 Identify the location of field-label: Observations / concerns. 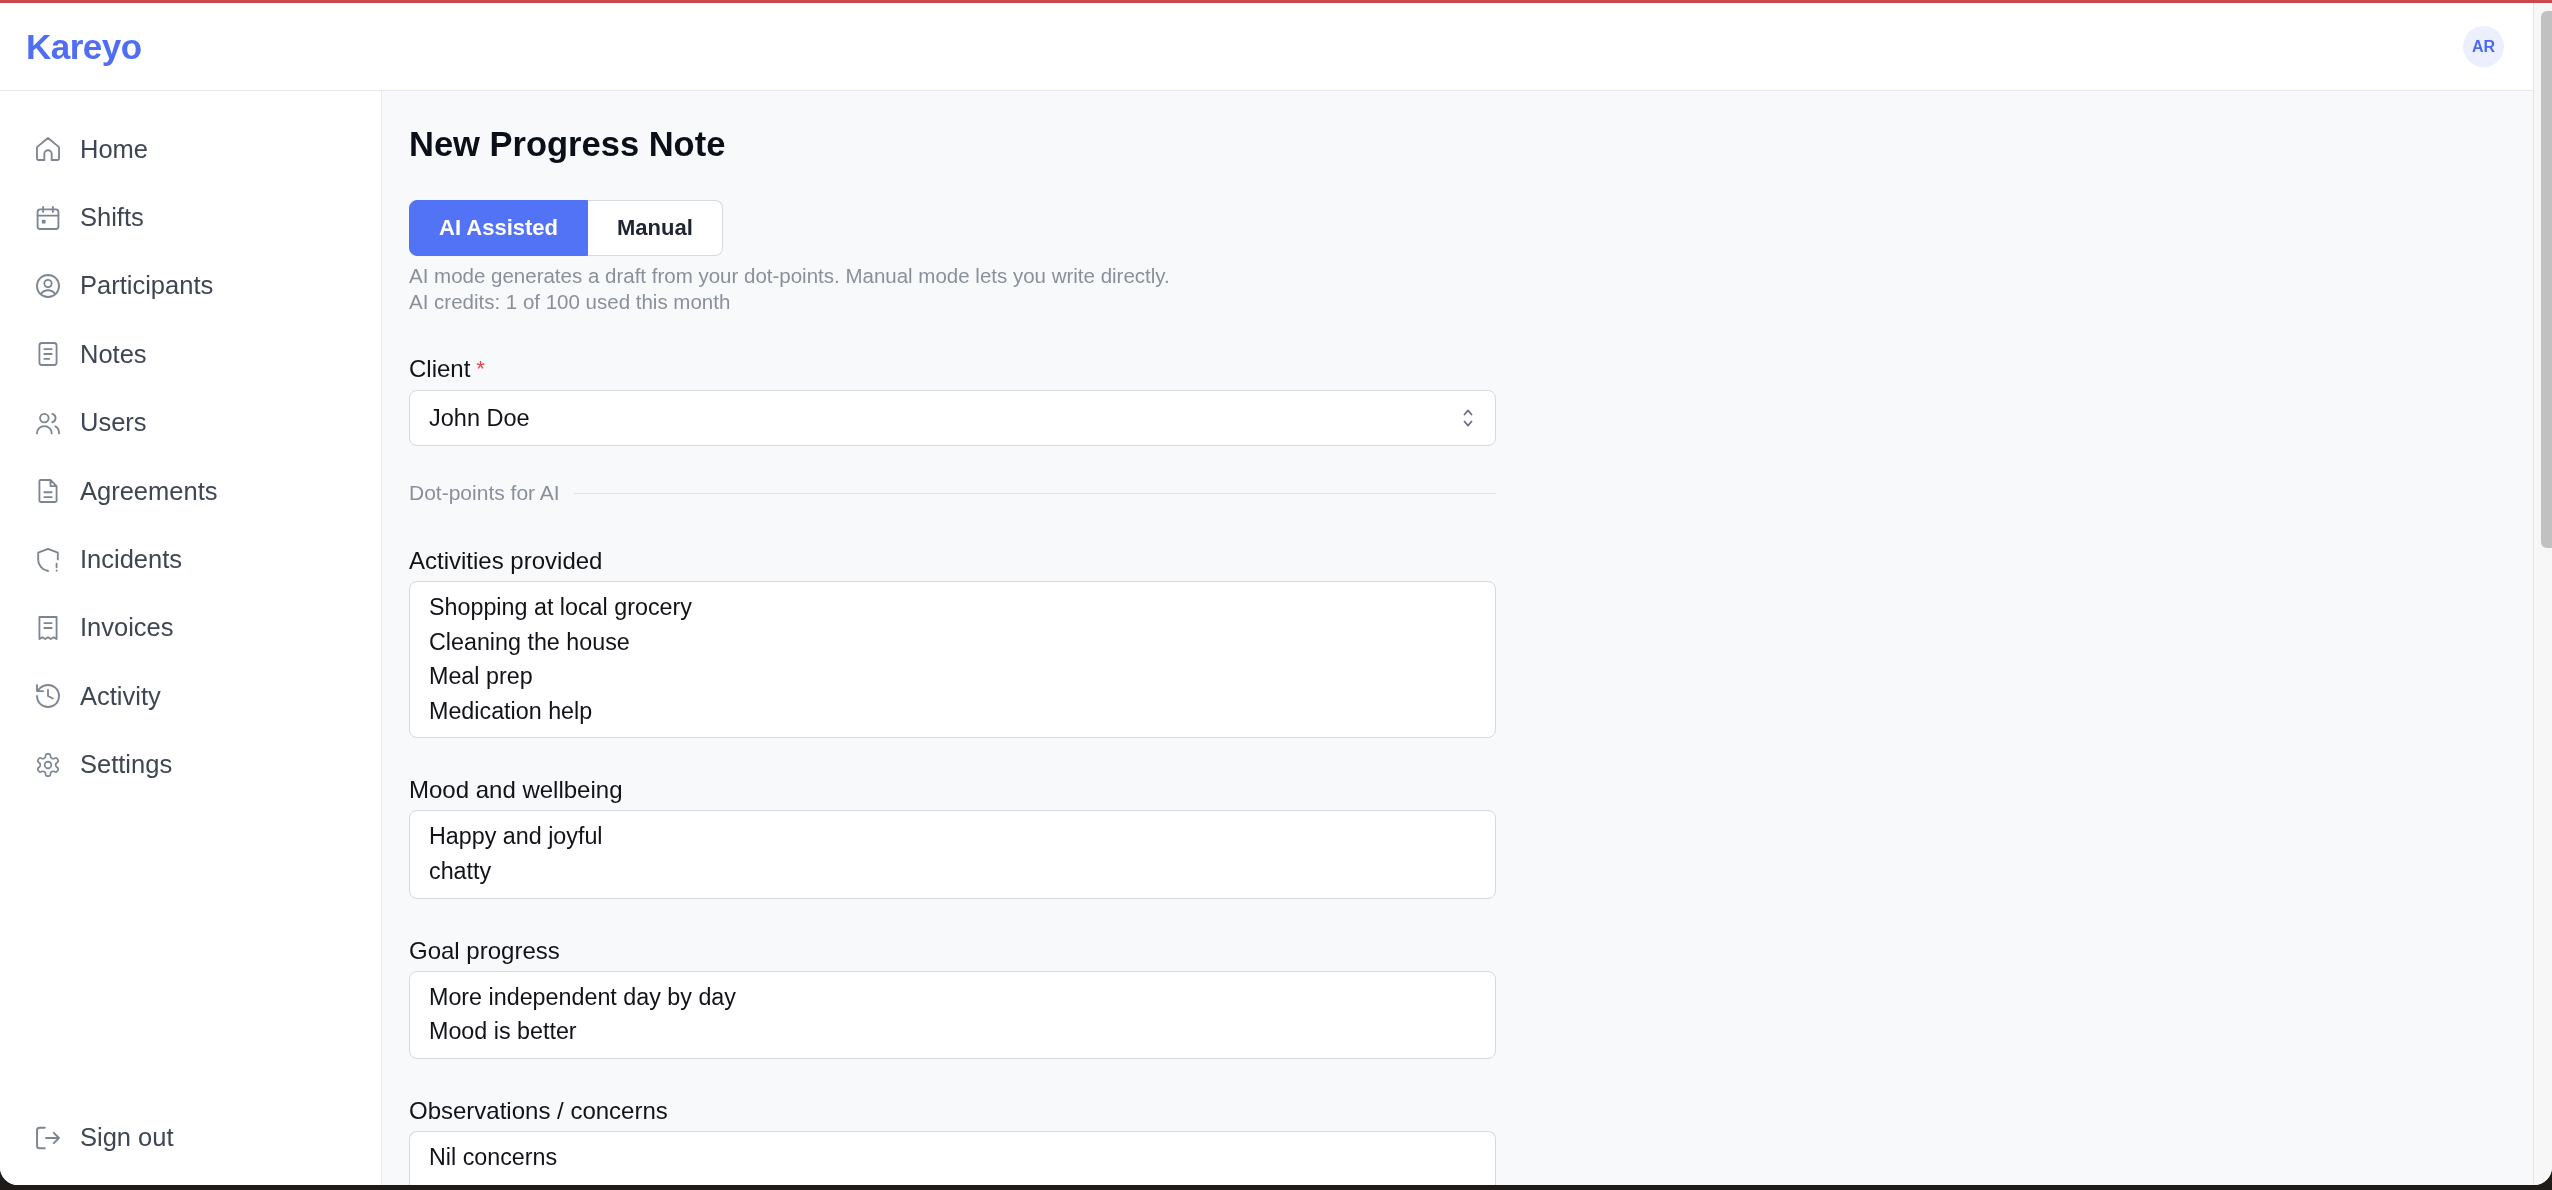
(538, 1110).